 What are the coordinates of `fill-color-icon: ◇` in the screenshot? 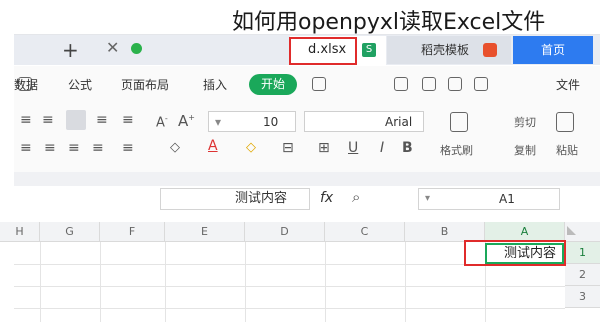 It's located at (251, 147).